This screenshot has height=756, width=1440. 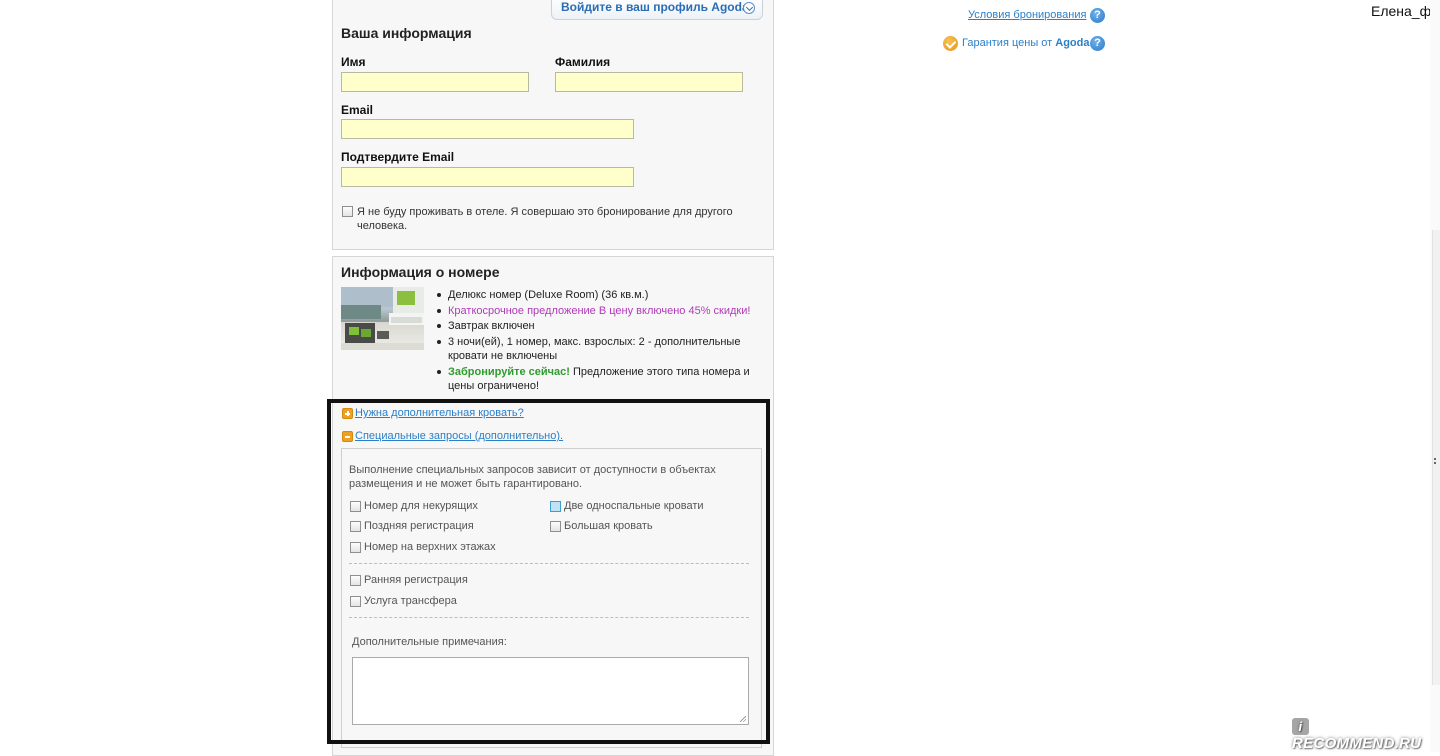 What do you see at coordinates (1404, 11) in the screenshot?
I see `username: Елена_фк` at bounding box center [1404, 11].